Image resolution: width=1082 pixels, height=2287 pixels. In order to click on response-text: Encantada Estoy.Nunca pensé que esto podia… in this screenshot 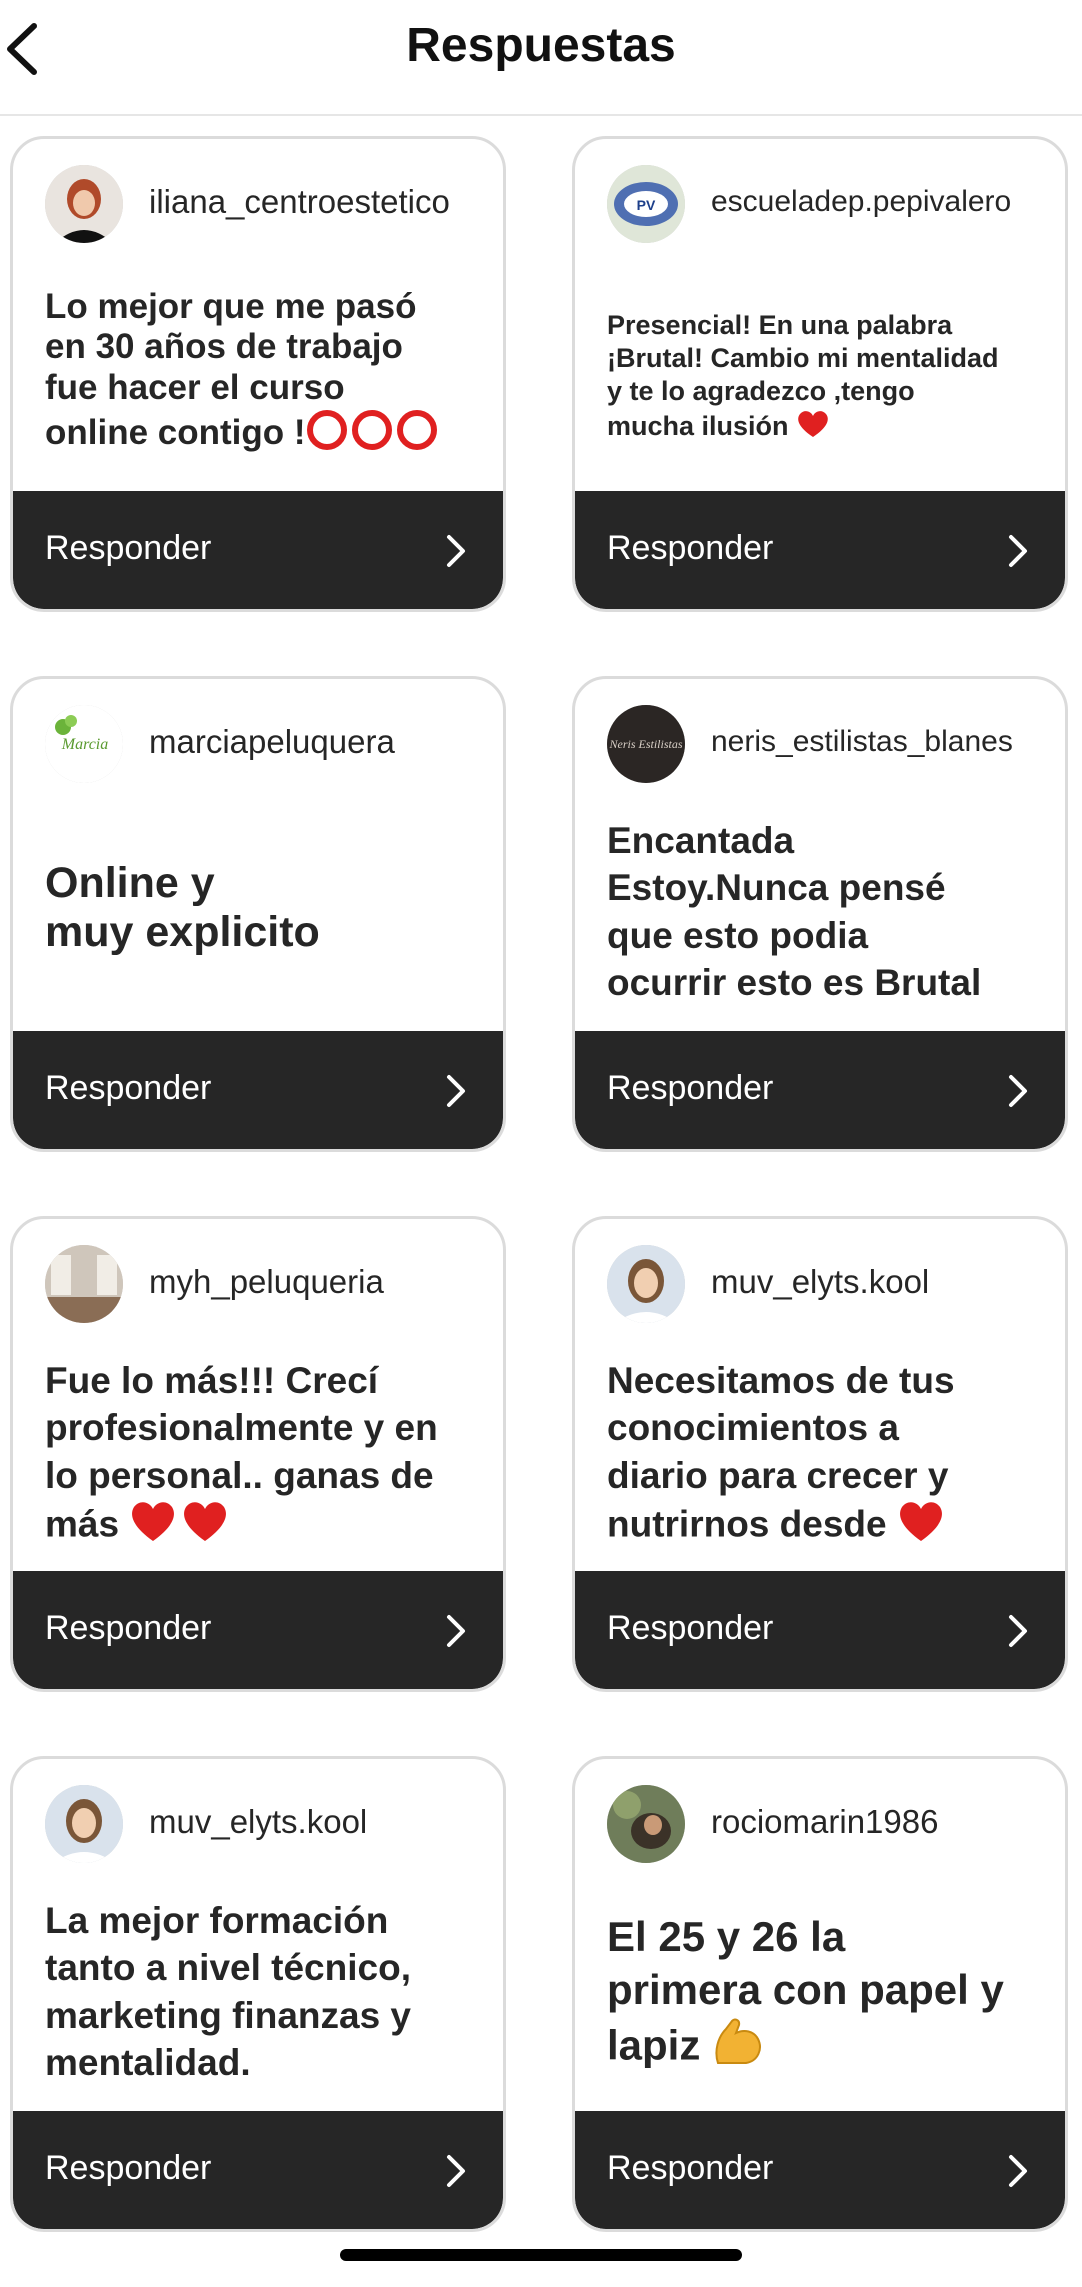, I will do `click(824, 911)`.